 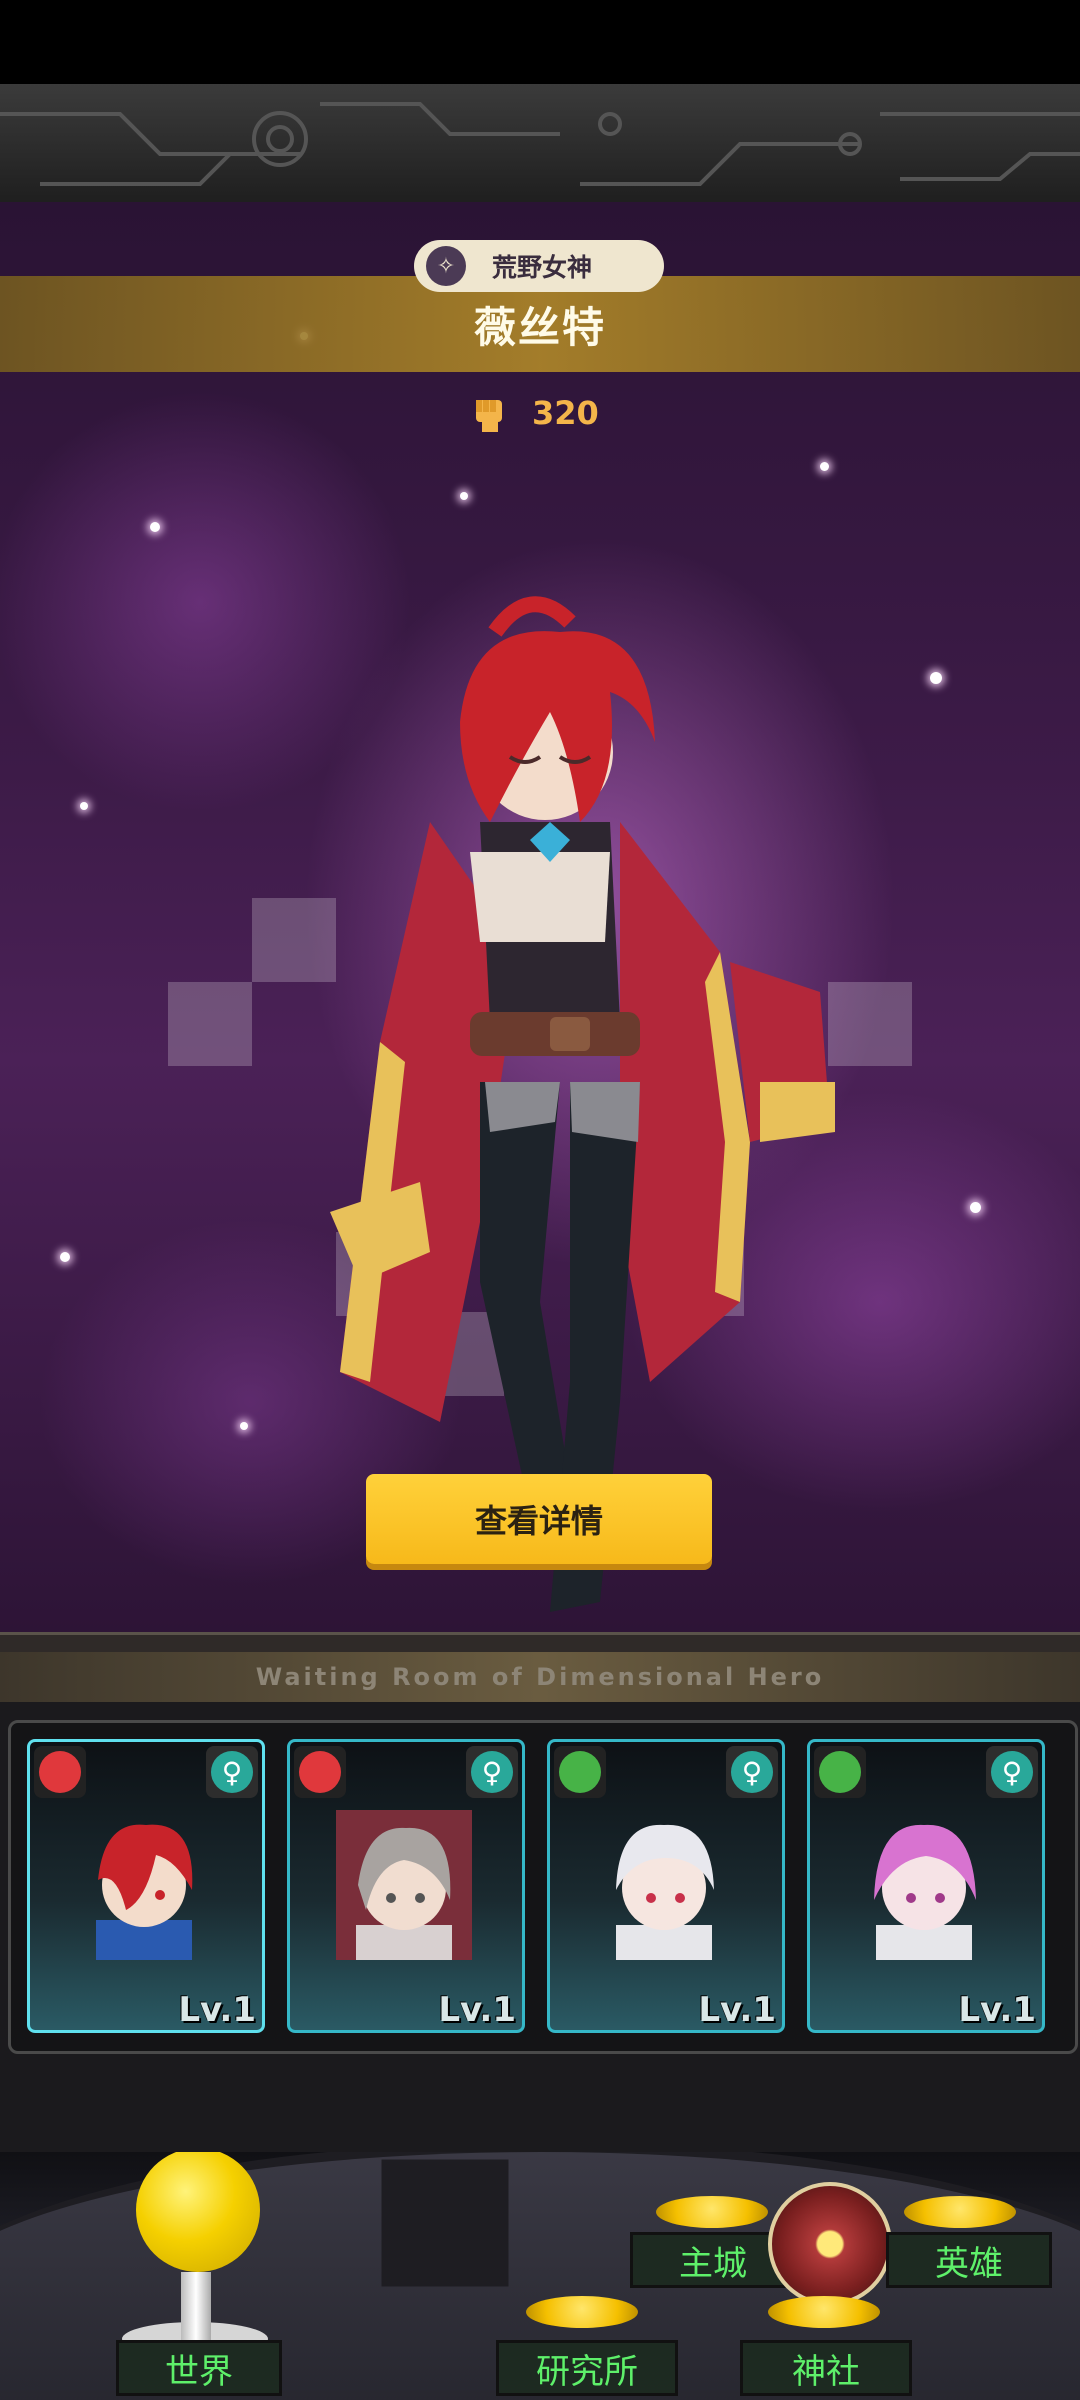 I want to click on nav-world-label: 世界, so click(x=199, y=2371).